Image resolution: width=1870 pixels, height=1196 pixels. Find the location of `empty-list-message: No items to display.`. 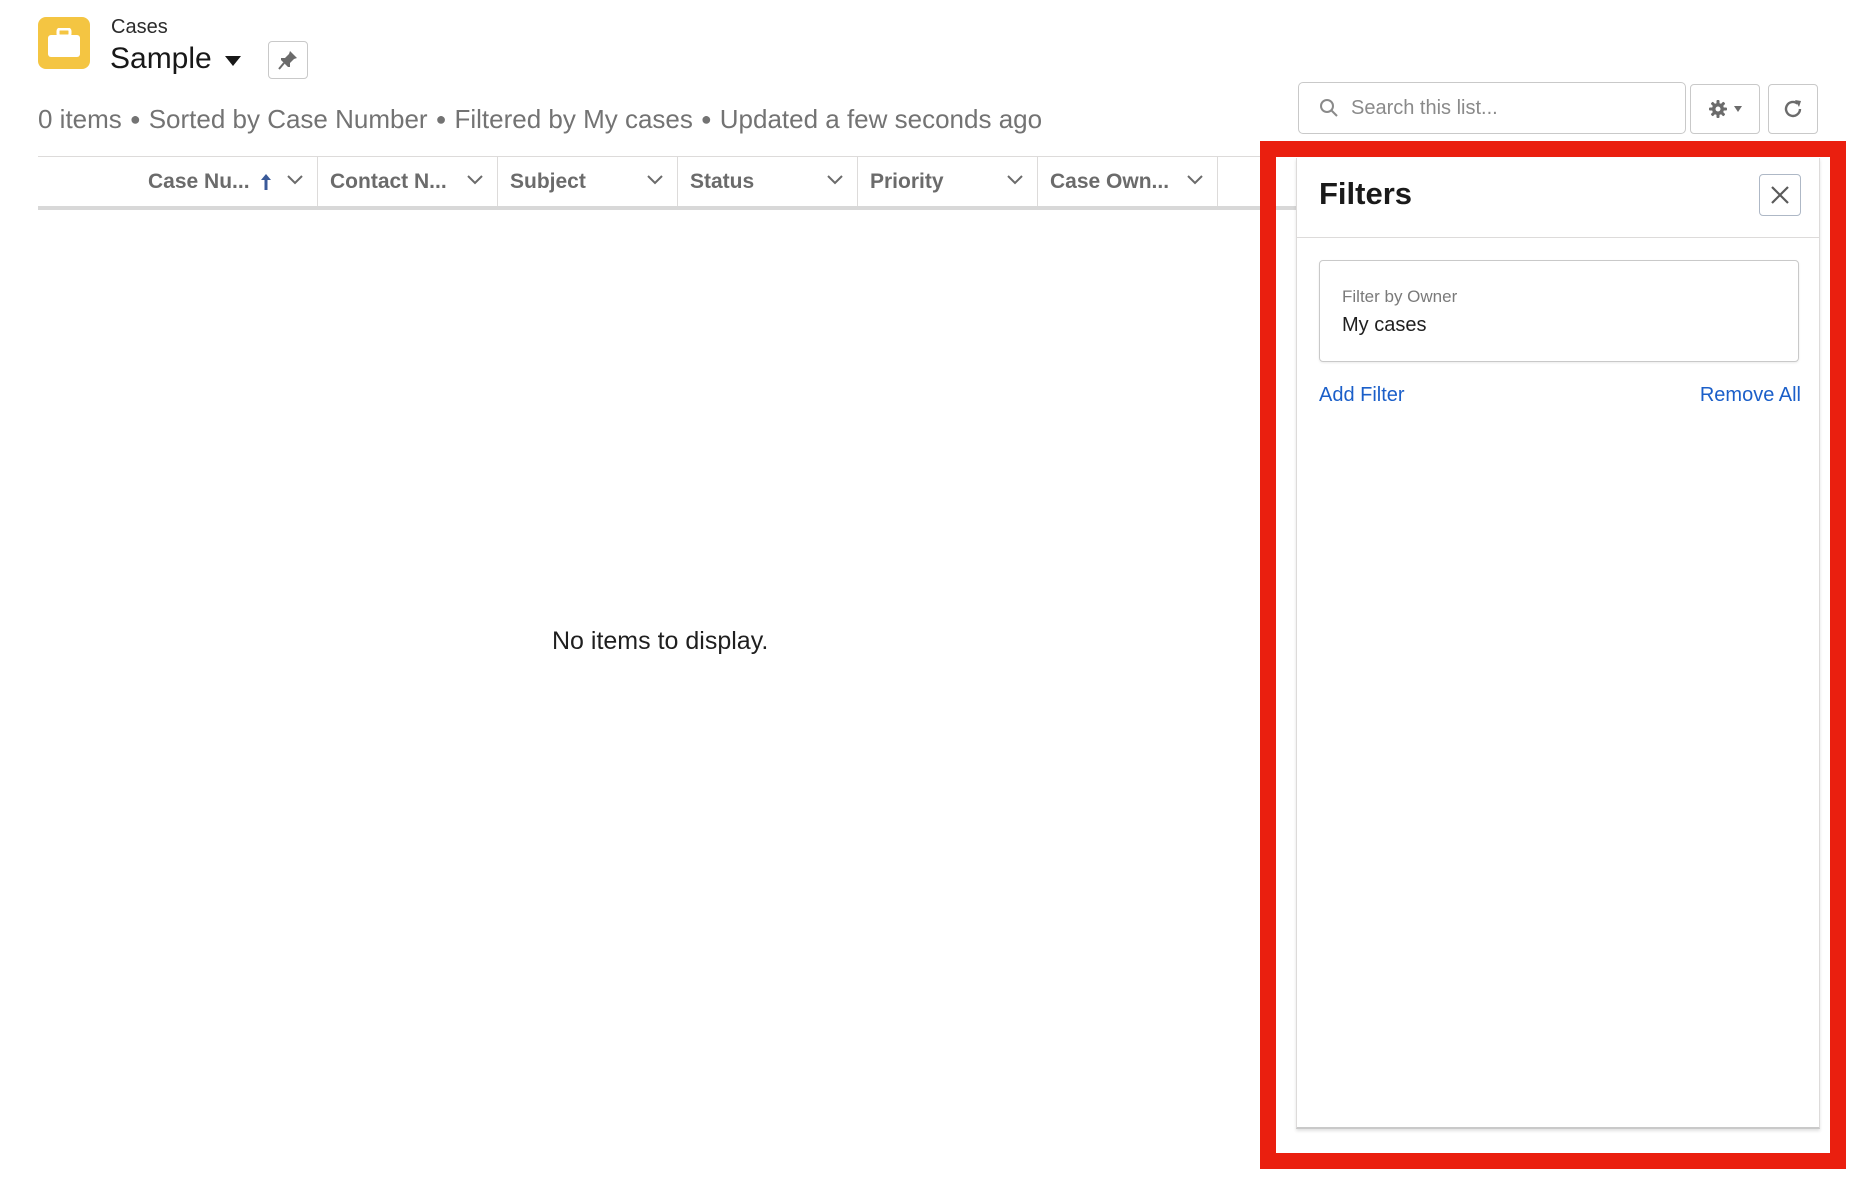

empty-list-message: No items to display. is located at coordinates (660, 641).